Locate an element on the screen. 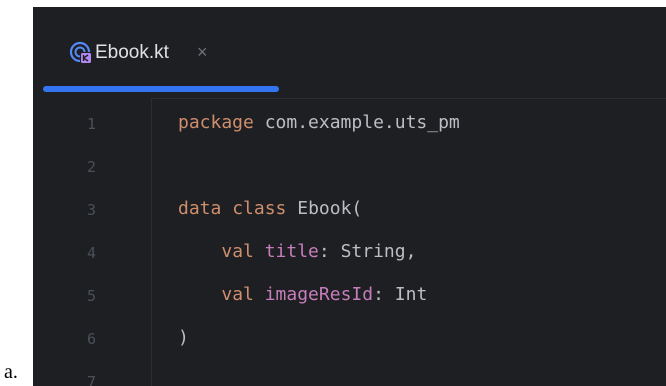 The width and height of the screenshot is (666, 386). code-line-5: val imageResId: Int is located at coordinates (302, 294).